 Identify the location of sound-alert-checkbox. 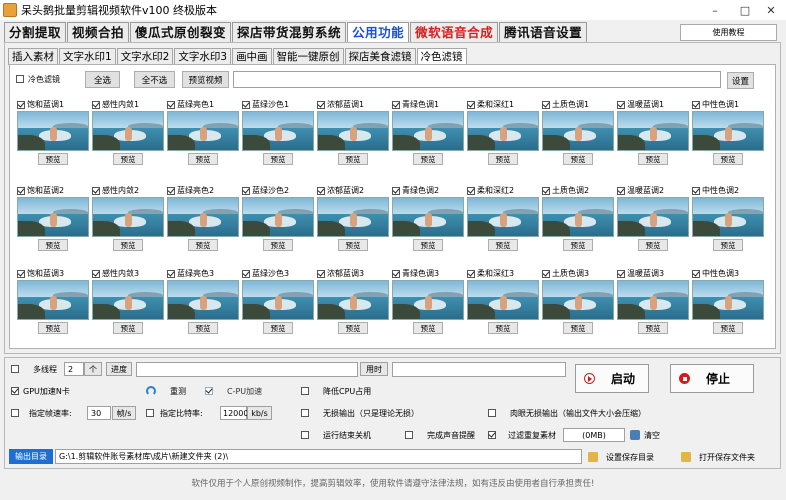
(409, 435).